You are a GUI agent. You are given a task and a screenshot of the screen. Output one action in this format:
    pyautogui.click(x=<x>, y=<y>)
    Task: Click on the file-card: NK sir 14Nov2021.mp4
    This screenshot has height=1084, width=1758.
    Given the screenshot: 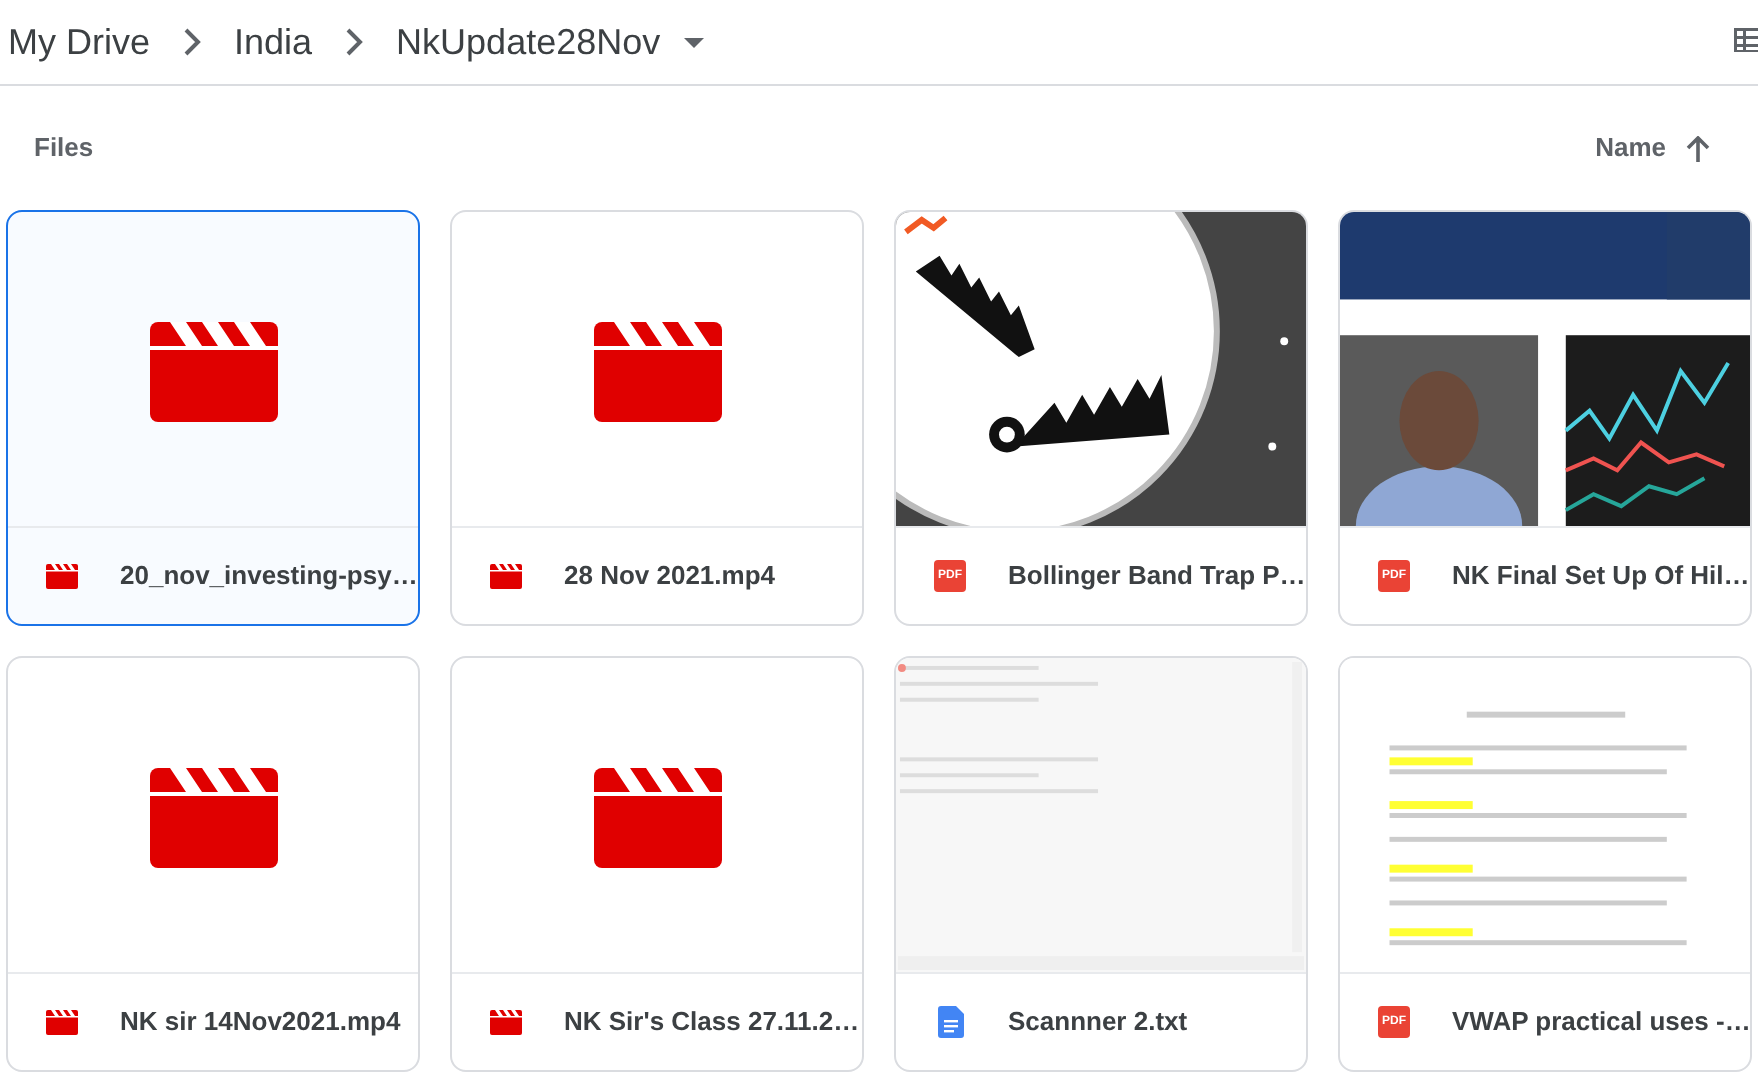 What is the action you would take?
    pyautogui.click(x=213, y=864)
    